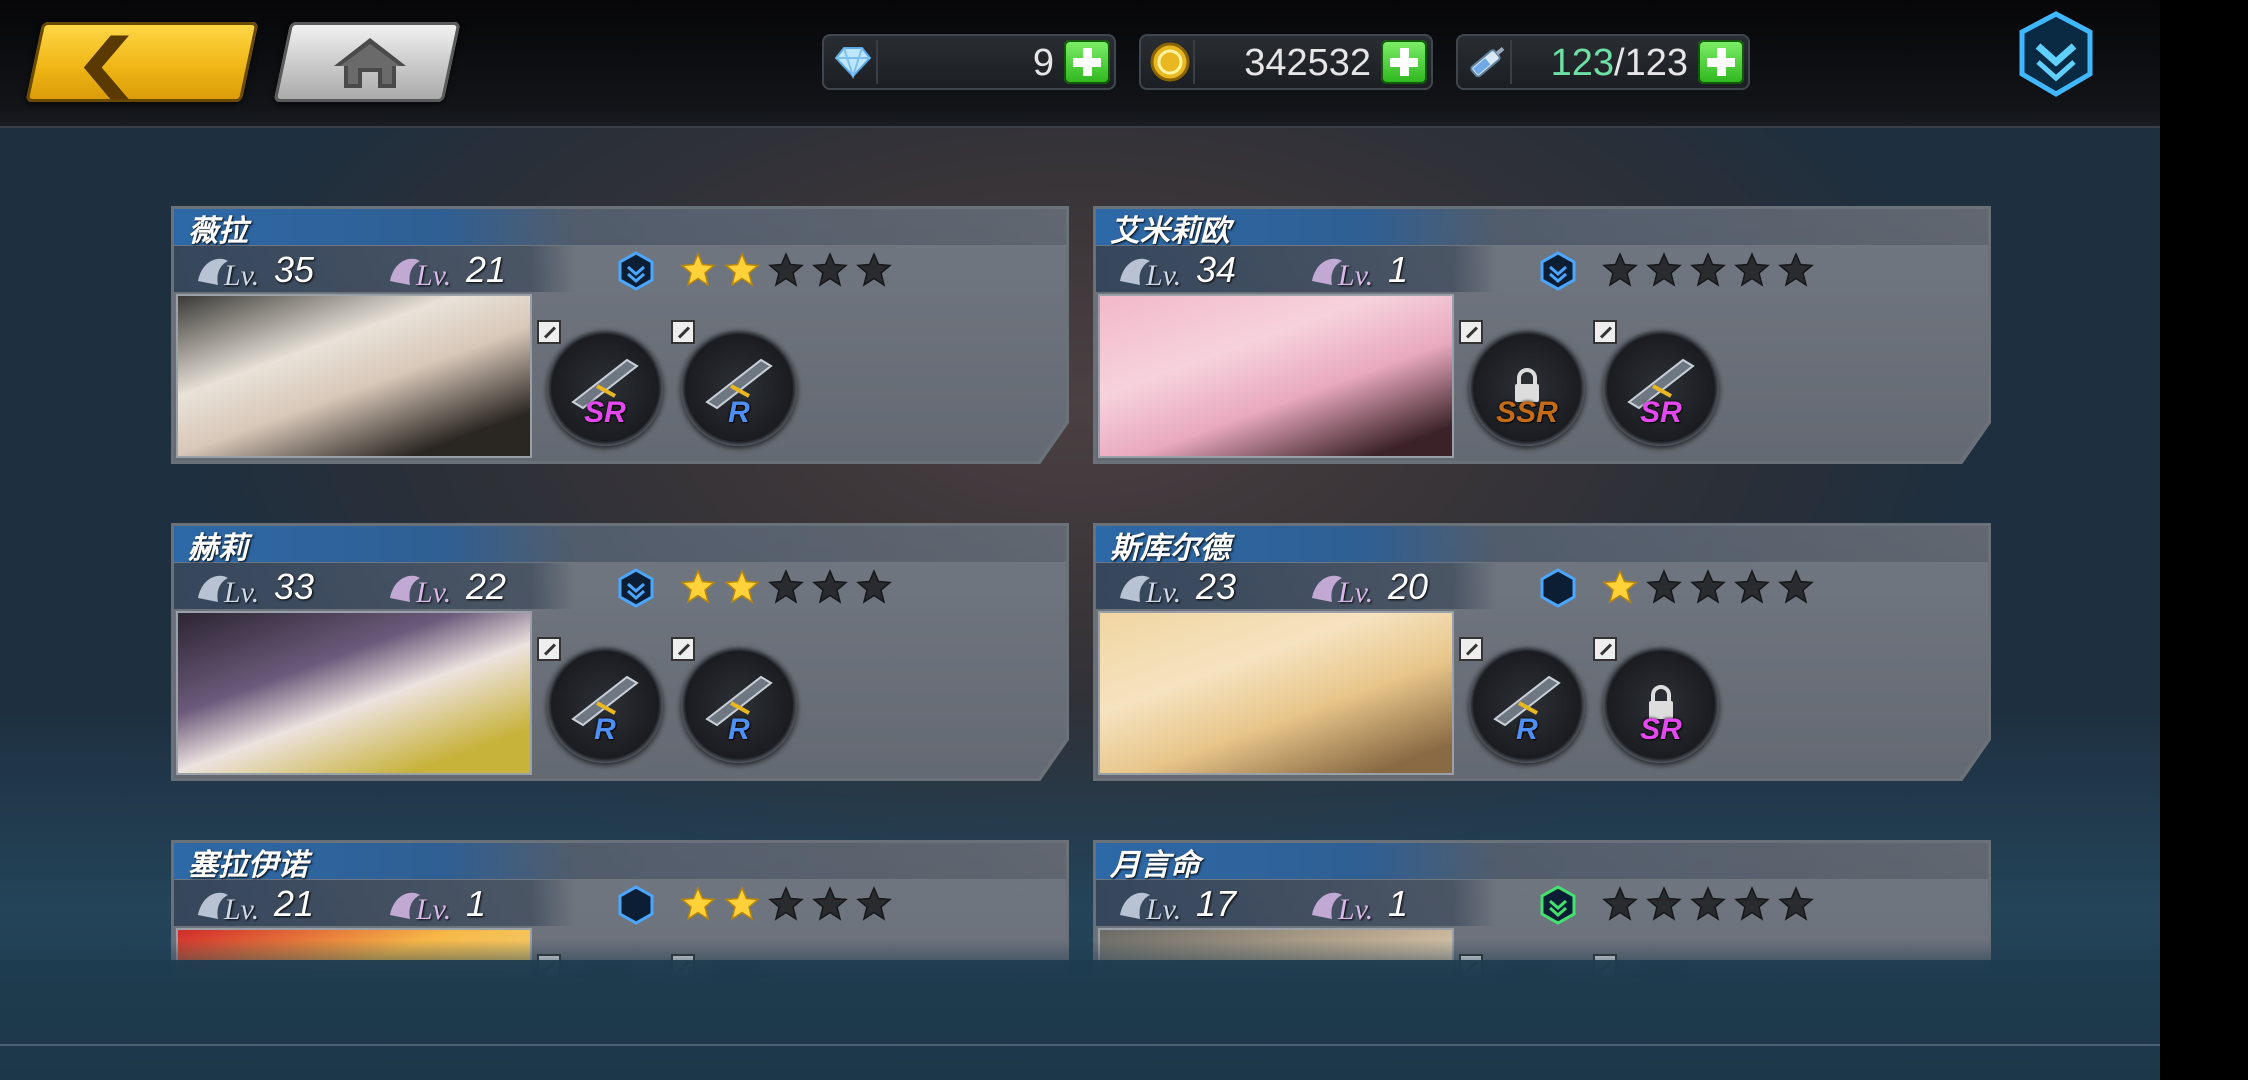 This screenshot has width=2248, height=1080. Describe the element at coordinates (1087, 62) in the screenshot. I see `add-diamond-button` at that location.